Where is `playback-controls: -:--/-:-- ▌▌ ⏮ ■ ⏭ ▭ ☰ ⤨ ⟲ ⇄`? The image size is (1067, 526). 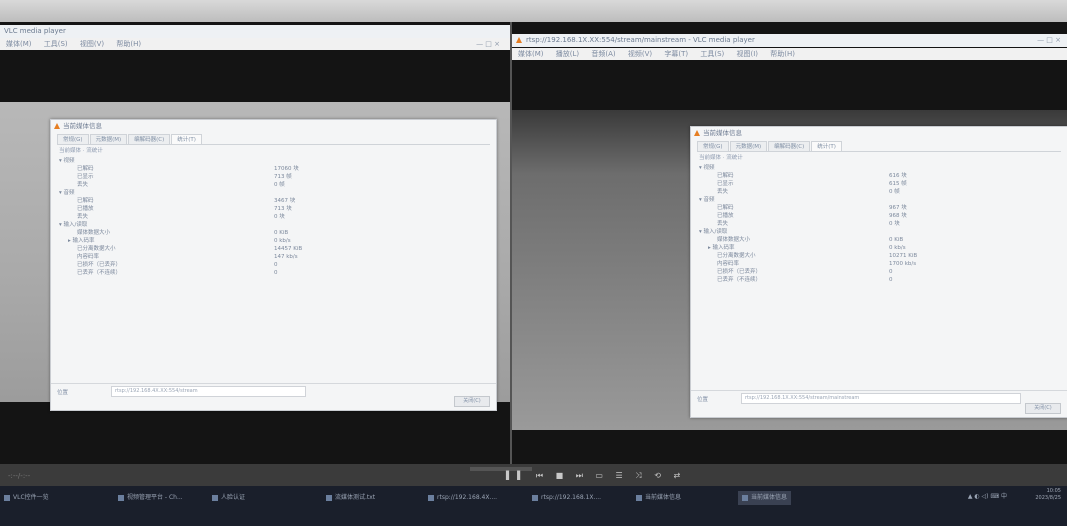 playback-controls: -:--/-:-- ▌▌ ⏮ ■ ⏭ ▭ ☰ ⤨ ⟲ ⇄ is located at coordinates (533, 475).